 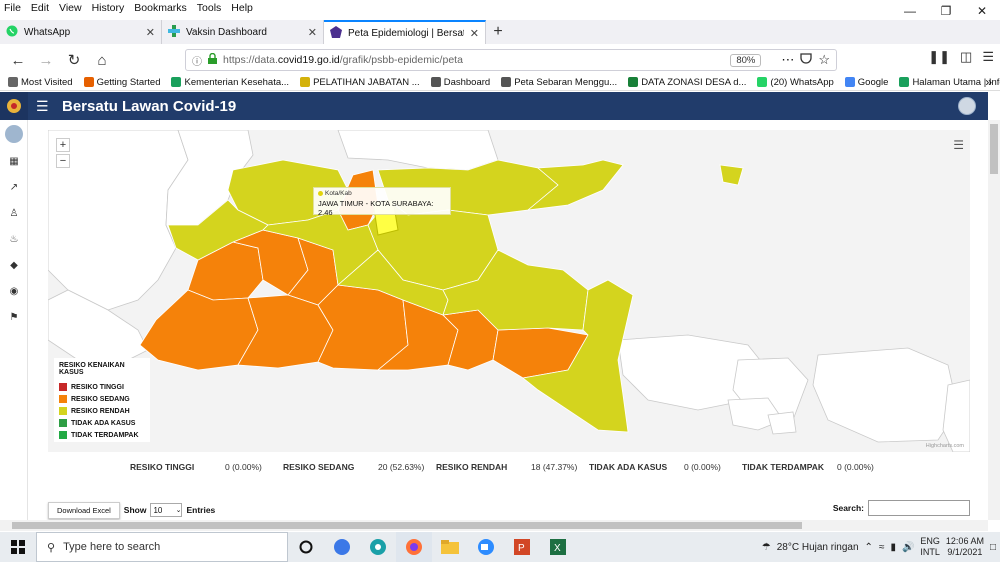 What do you see at coordinates (14, 317) in the screenshot?
I see `tag-icon: ⚑` at bounding box center [14, 317].